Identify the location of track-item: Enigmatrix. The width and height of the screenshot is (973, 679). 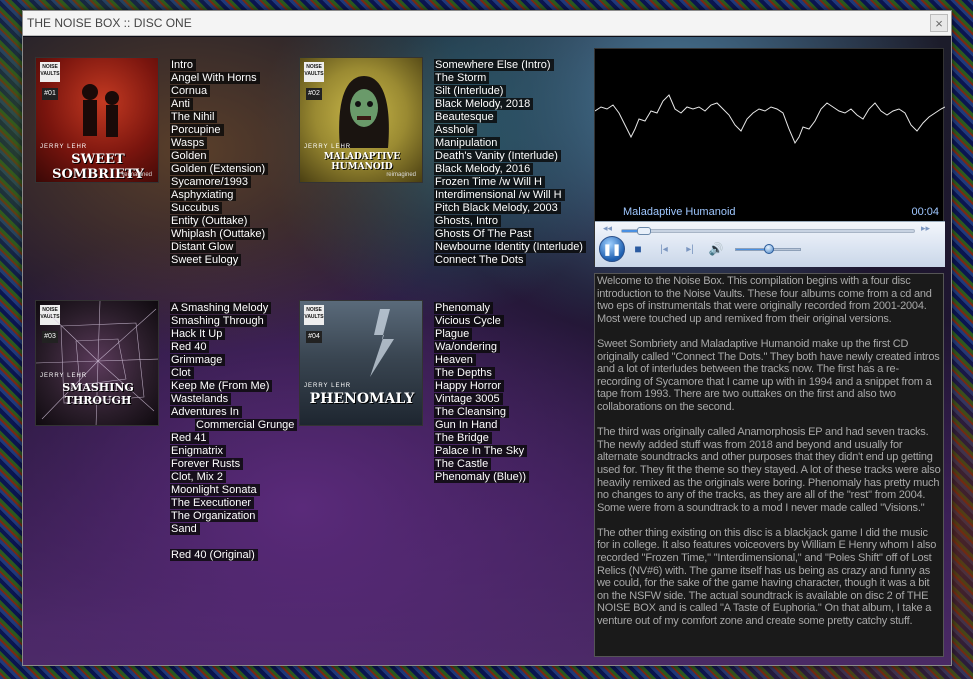
(233, 451).